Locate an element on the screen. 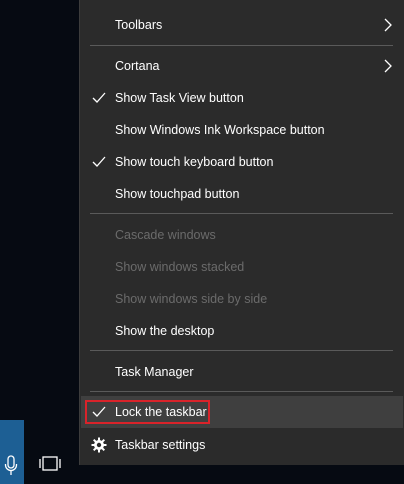 Image resolution: width=404 pixels, height=484 pixels. menu-item-label: Show Windows Ink Workspace button is located at coordinates (220, 130).